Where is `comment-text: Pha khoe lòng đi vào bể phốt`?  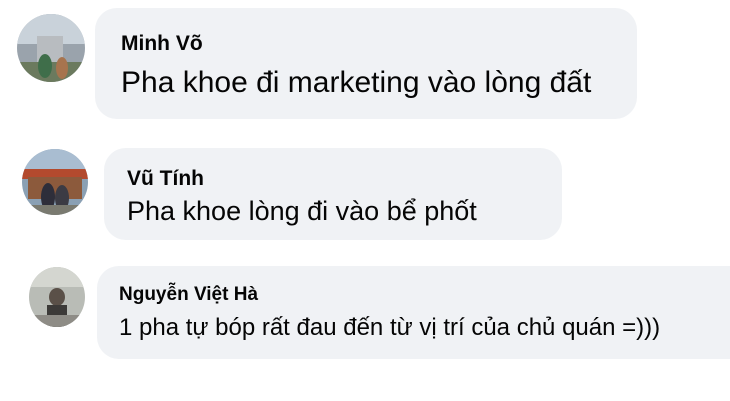
comment-text: Pha khoe lòng đi vào bể phốt is located at coordinates (302, 211).